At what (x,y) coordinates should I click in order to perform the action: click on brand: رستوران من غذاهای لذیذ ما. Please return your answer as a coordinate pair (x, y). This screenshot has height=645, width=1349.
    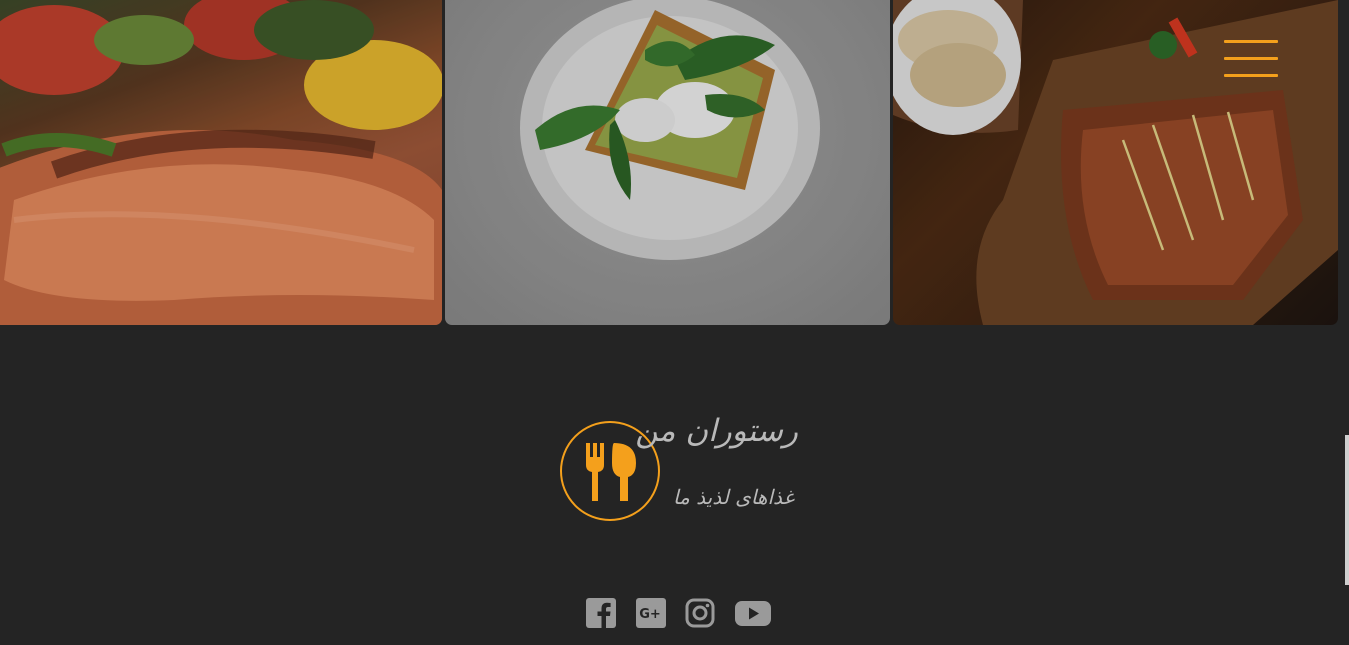
    Looking at the image, I should click on (685, 469).